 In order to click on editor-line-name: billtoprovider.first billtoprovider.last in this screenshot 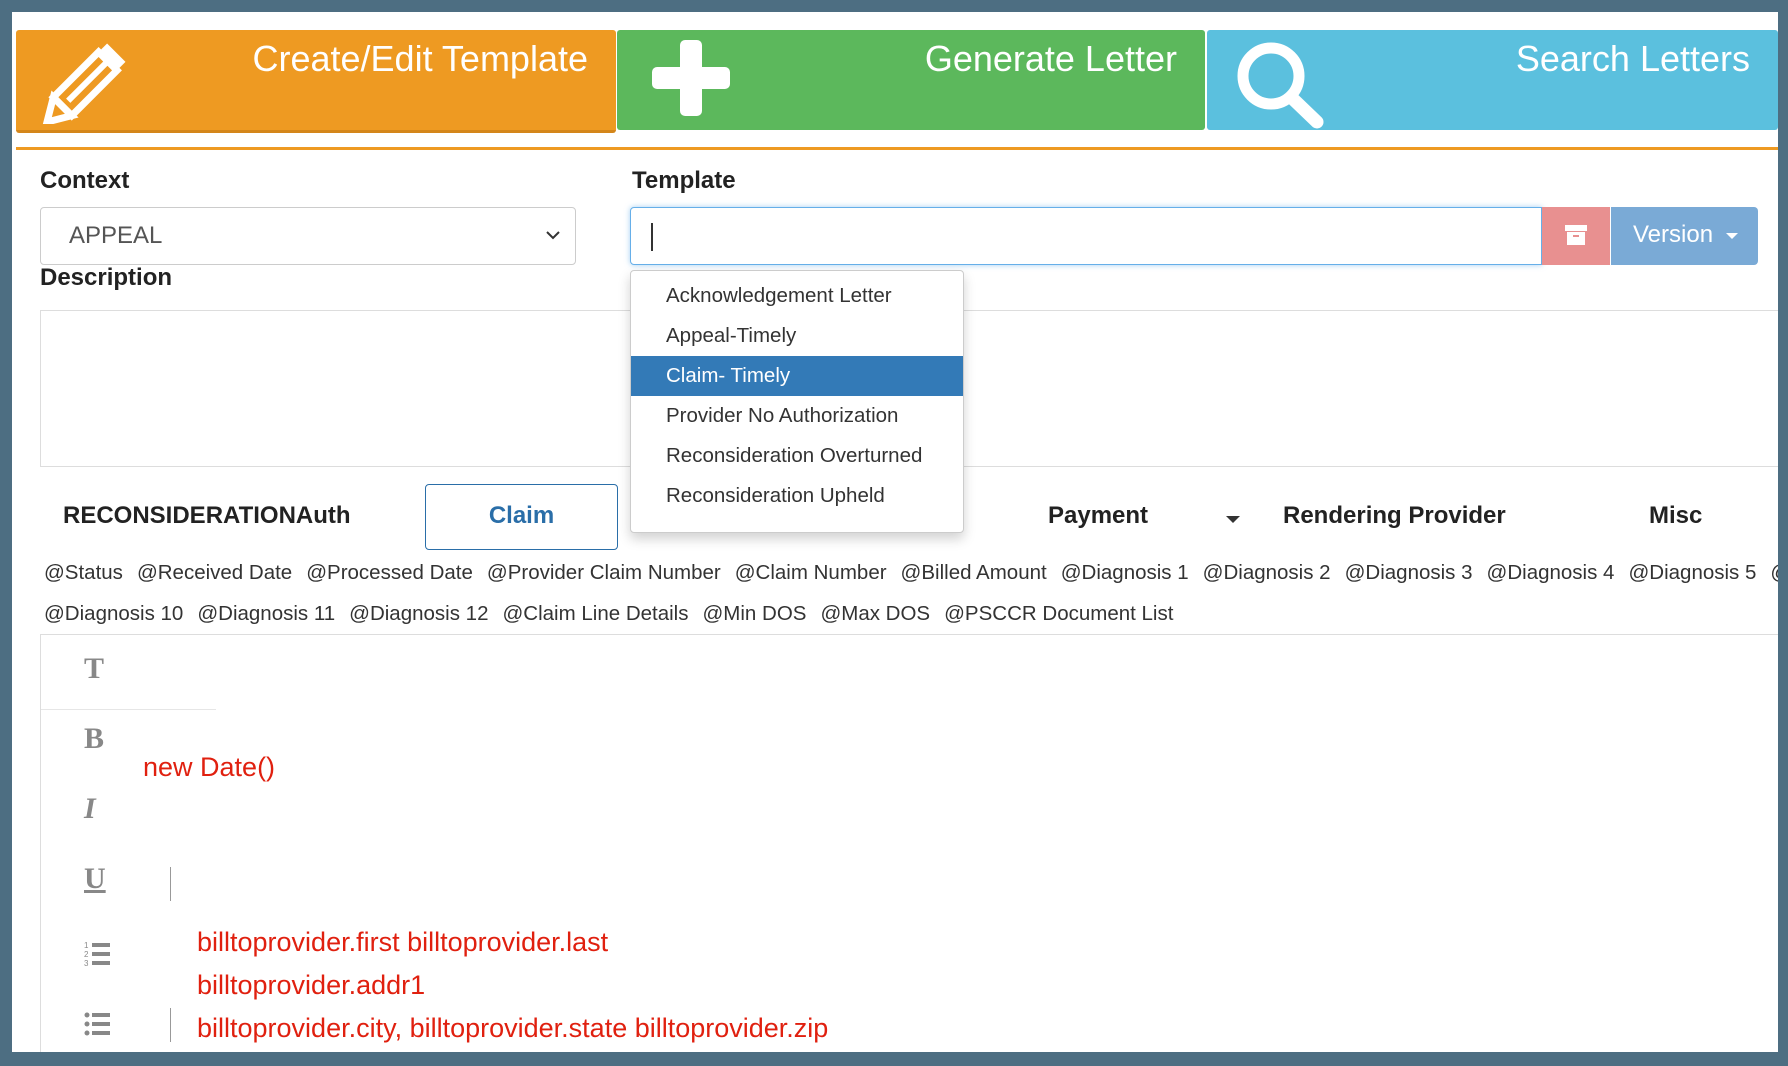, I will do `click(402, 942)`.